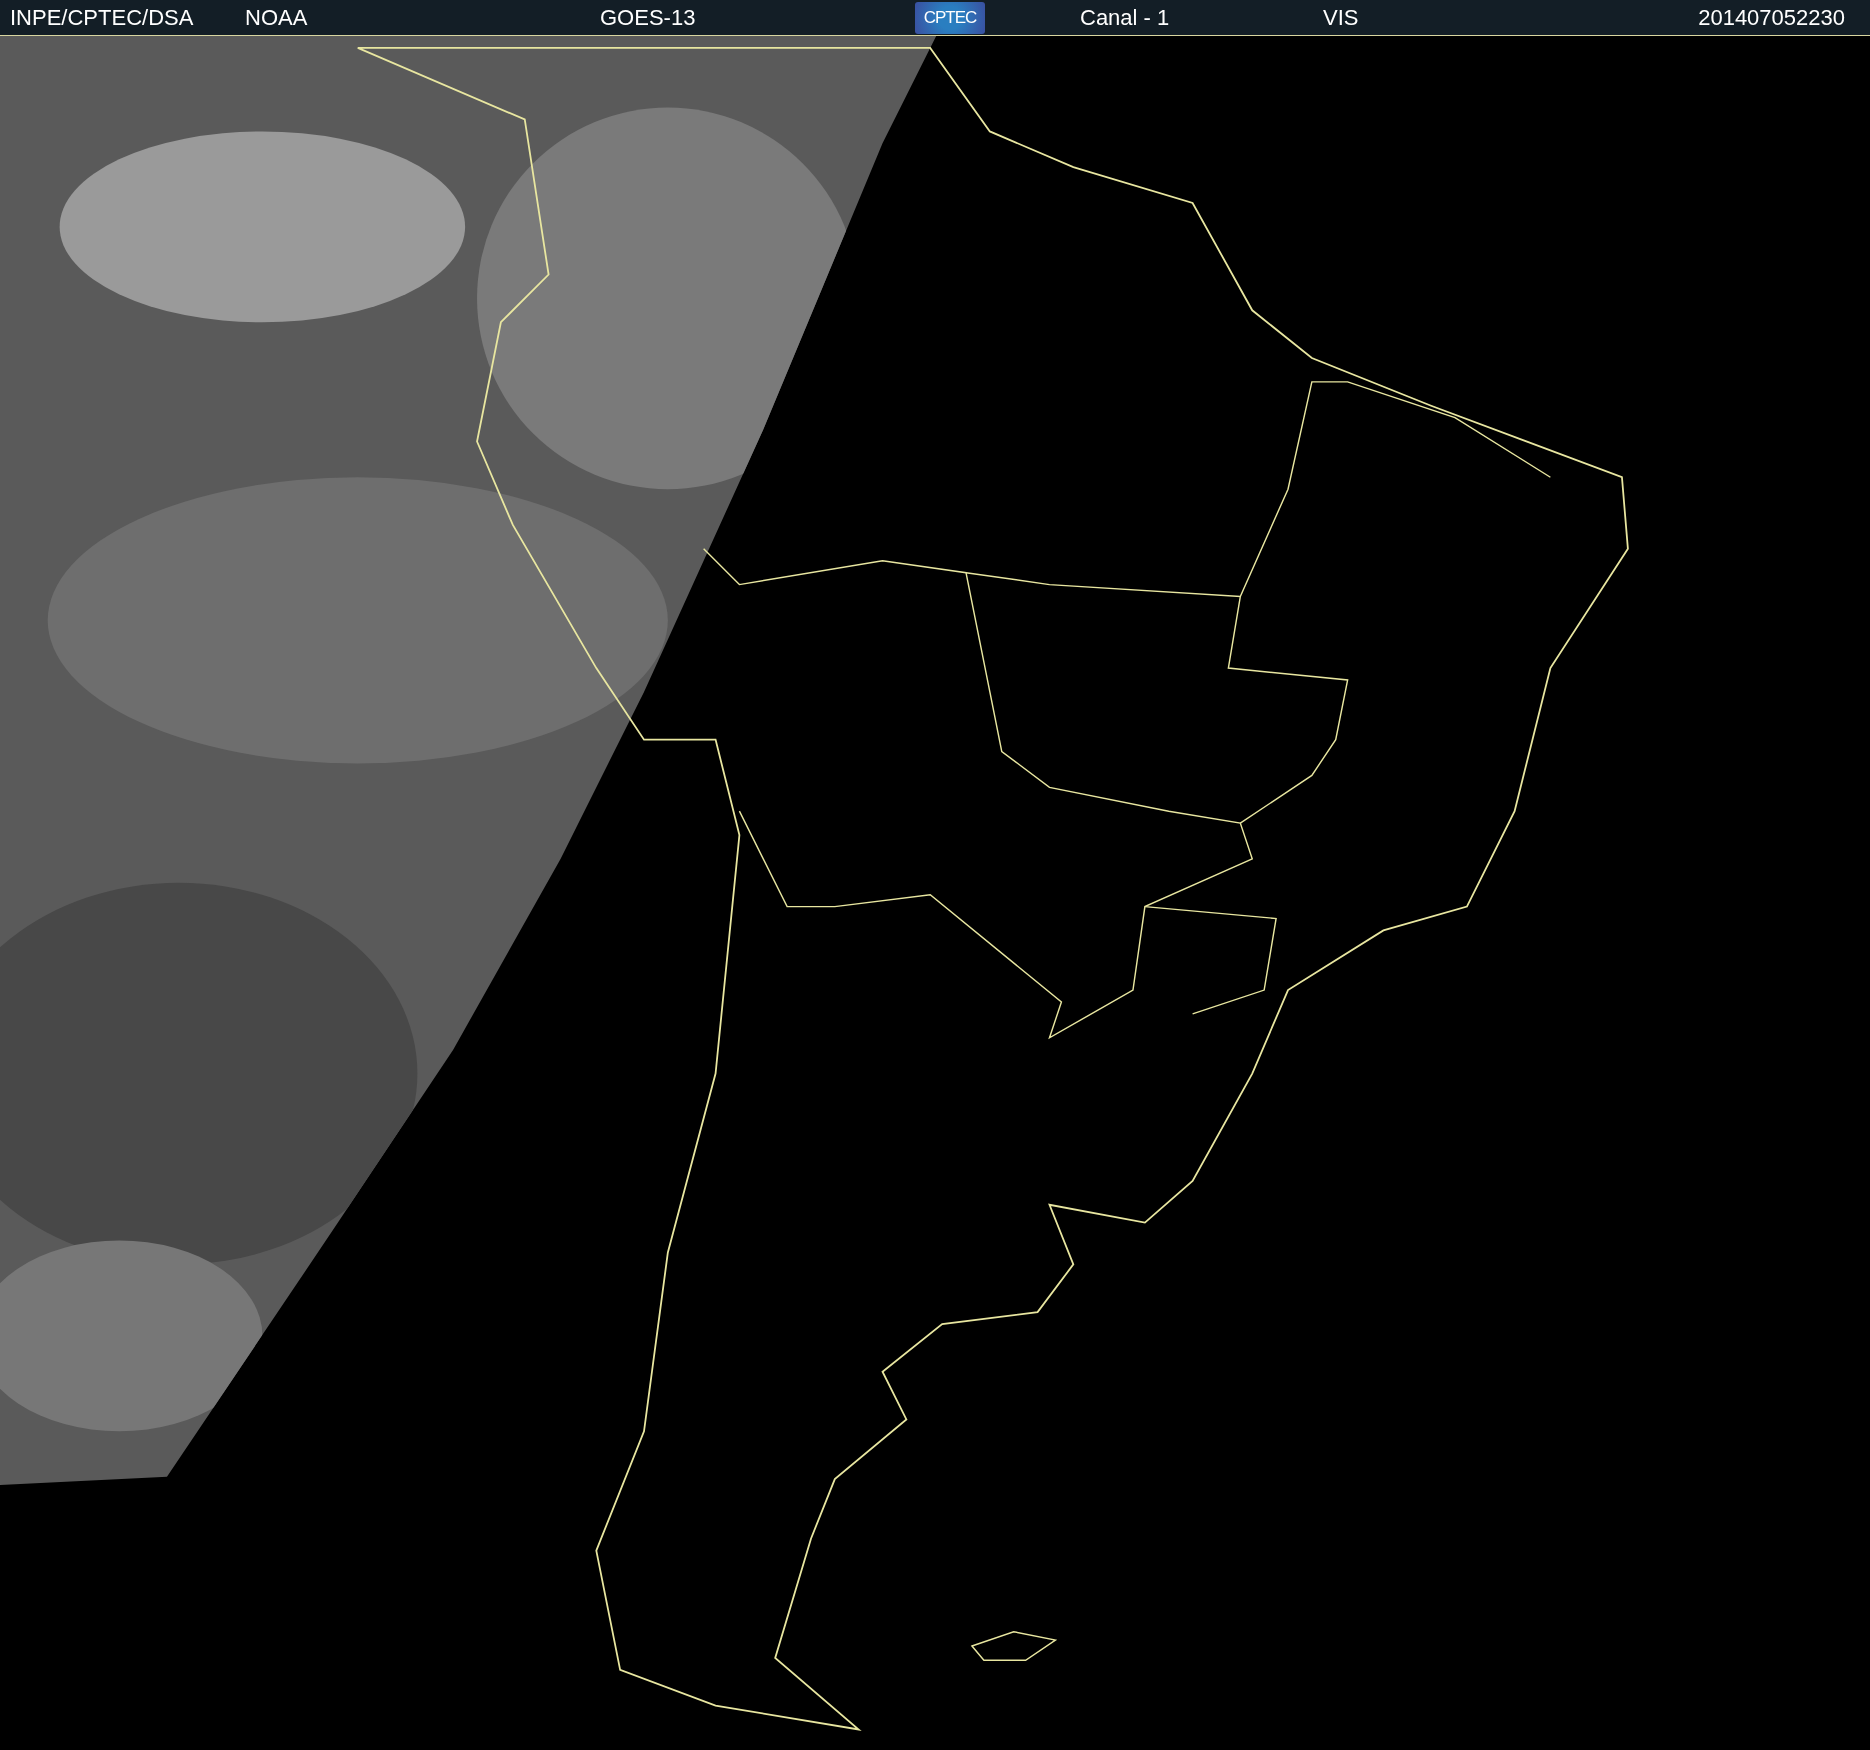 The width and height of the screenshot is (1870, 1750). What do you see at coordinates (102, 17) in the screenshot?
I see `header-label: INPE/CPTEC/DSA` at bounding box center [102, 17].